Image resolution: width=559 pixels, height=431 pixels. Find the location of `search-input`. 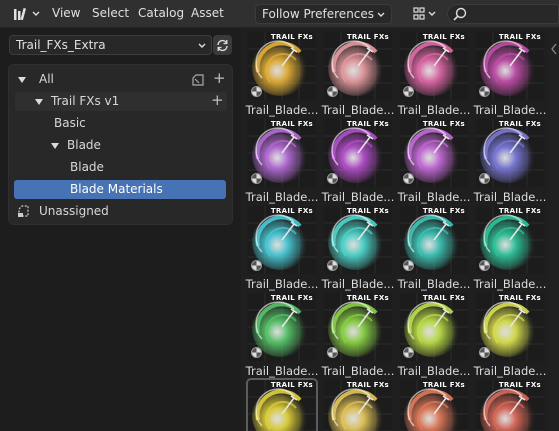

search-input is located at coordinates (503, 14).